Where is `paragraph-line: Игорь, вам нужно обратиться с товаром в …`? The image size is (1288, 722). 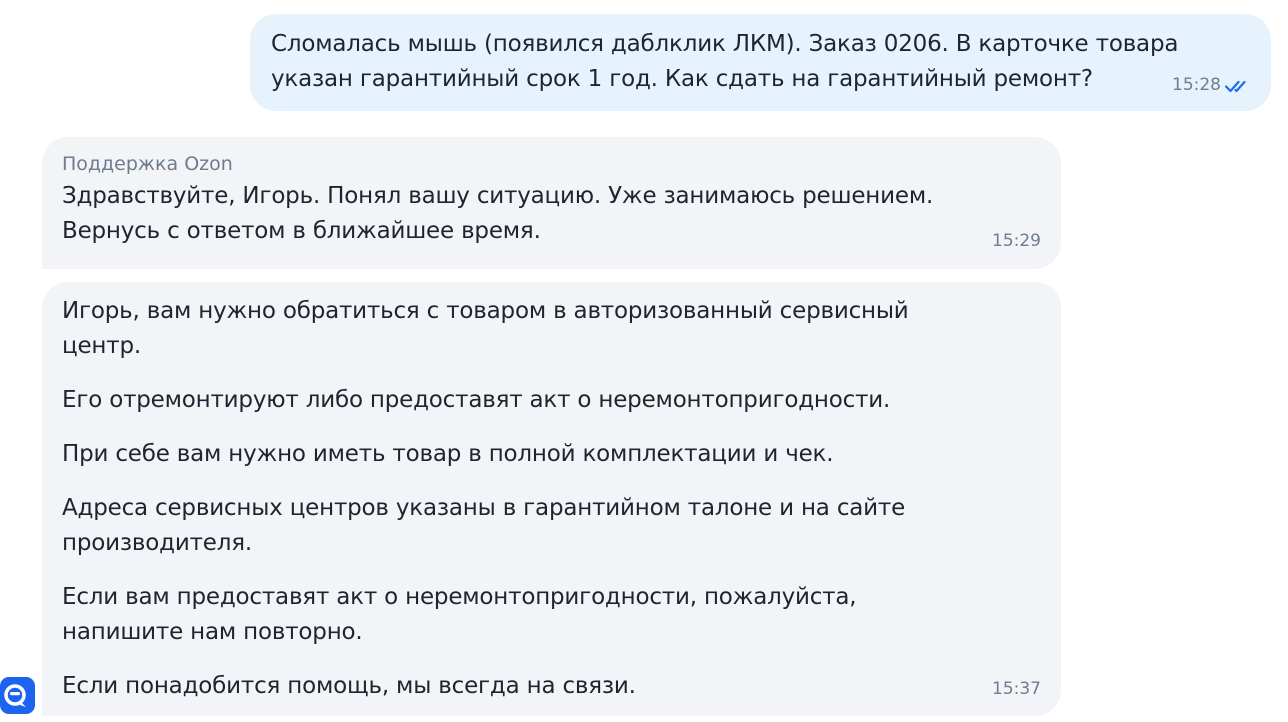
paragraph-line: Игорь, вам нужно обратиться с товаром в … is located at coordinates (485, 311).